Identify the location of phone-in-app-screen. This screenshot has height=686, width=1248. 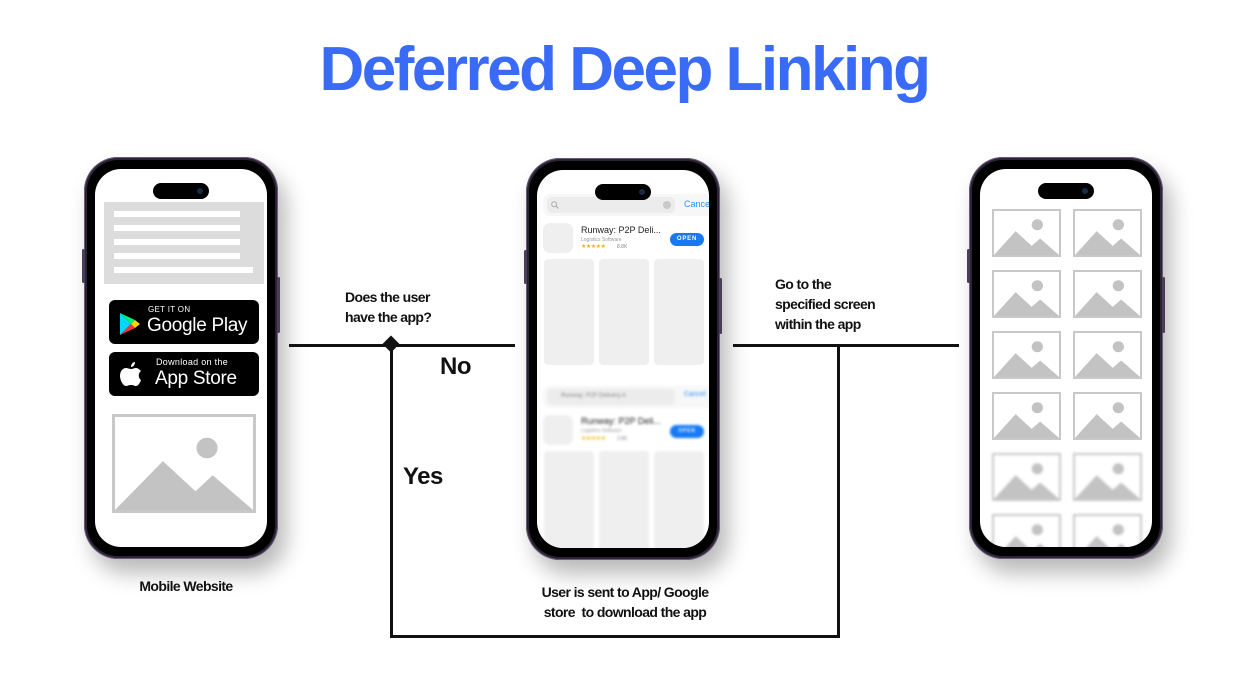
(1066, 358).